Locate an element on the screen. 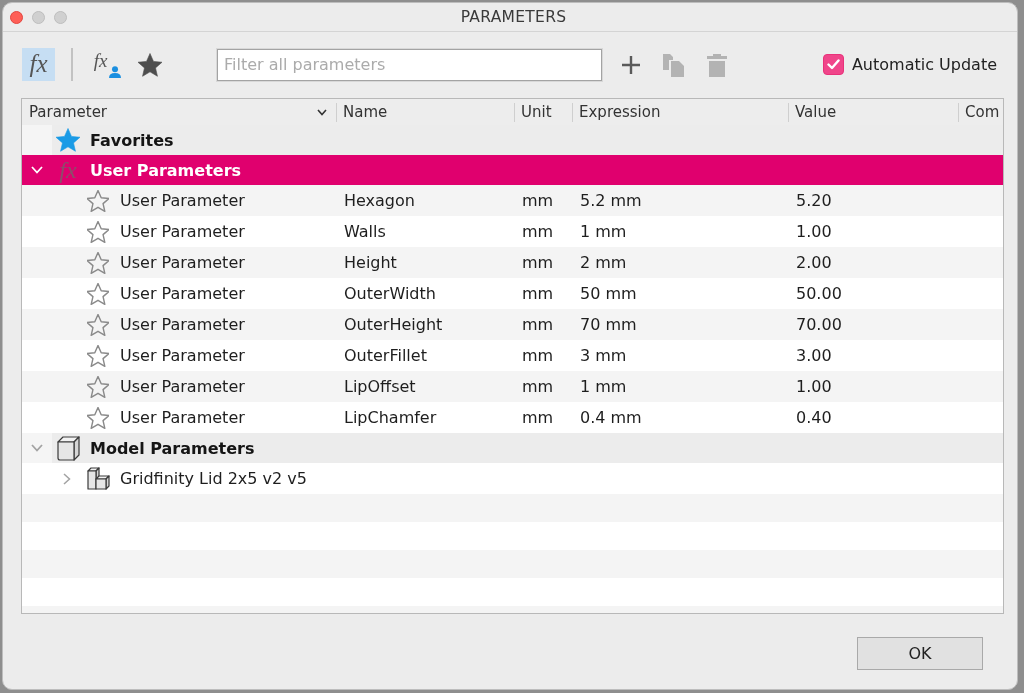 The image size is (1024, 693). table-cell-text: OuterWidth is located at coordinates (390, 293).